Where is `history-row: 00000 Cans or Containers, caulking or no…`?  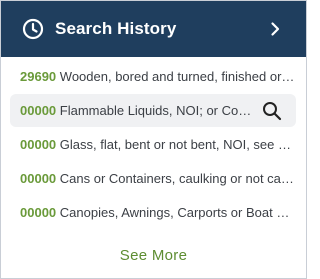
history-row: 00000 Cans or Containers, caulking or no… is located at coordinates (153, 178).